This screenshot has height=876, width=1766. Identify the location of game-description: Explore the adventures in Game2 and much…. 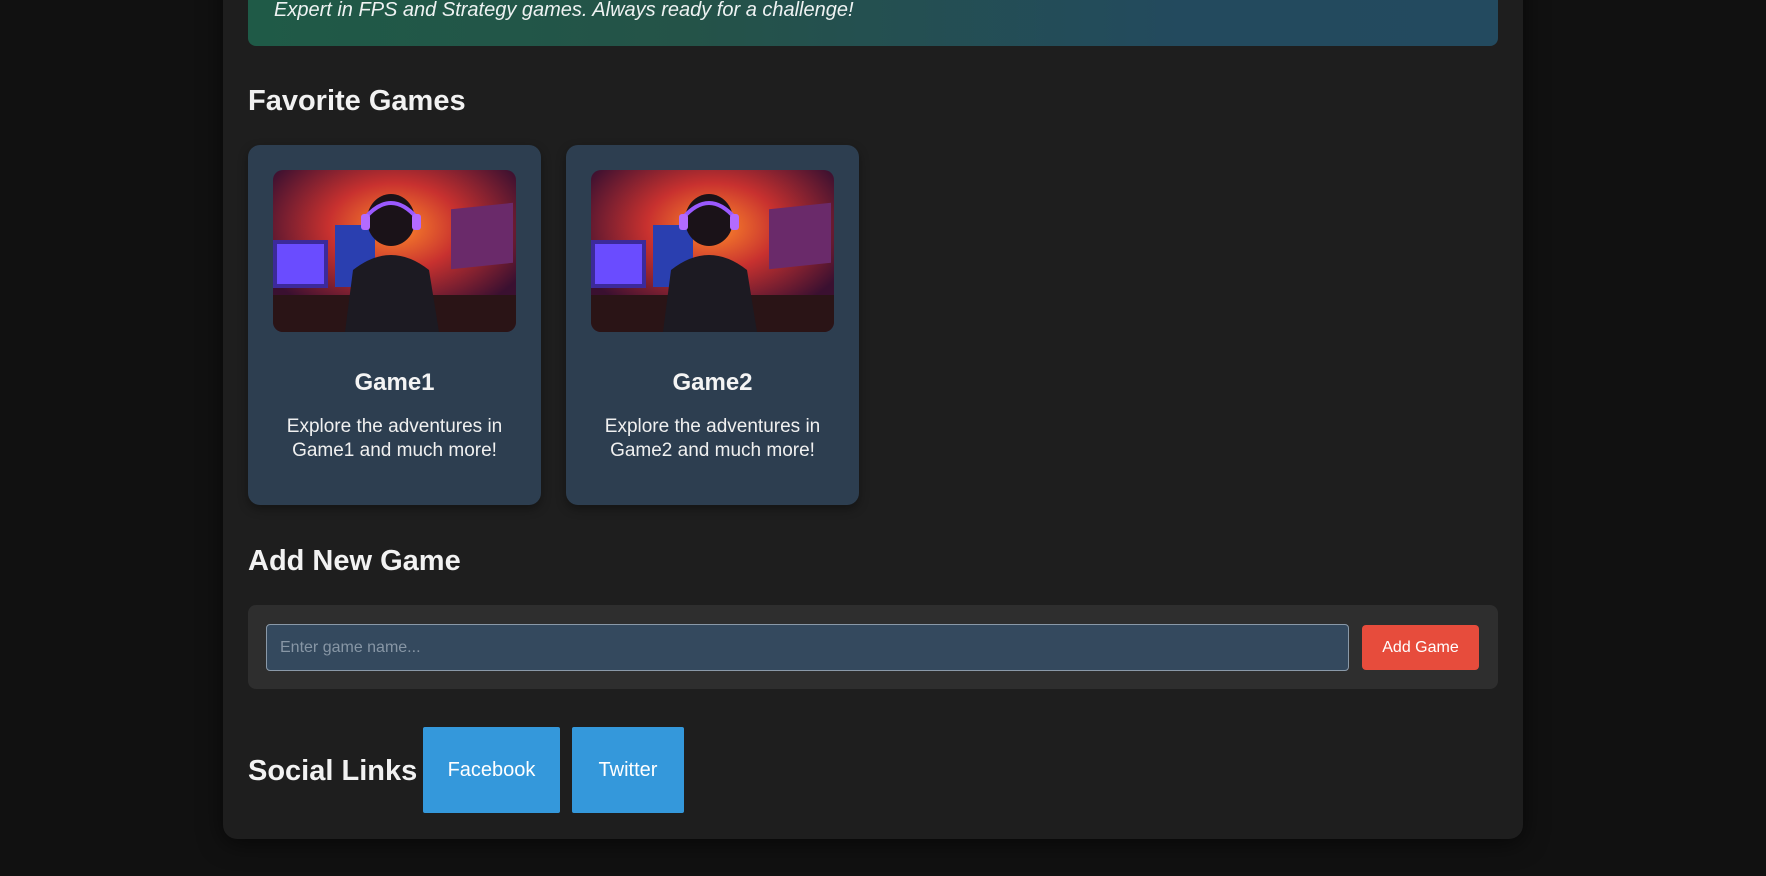
(712, 438).